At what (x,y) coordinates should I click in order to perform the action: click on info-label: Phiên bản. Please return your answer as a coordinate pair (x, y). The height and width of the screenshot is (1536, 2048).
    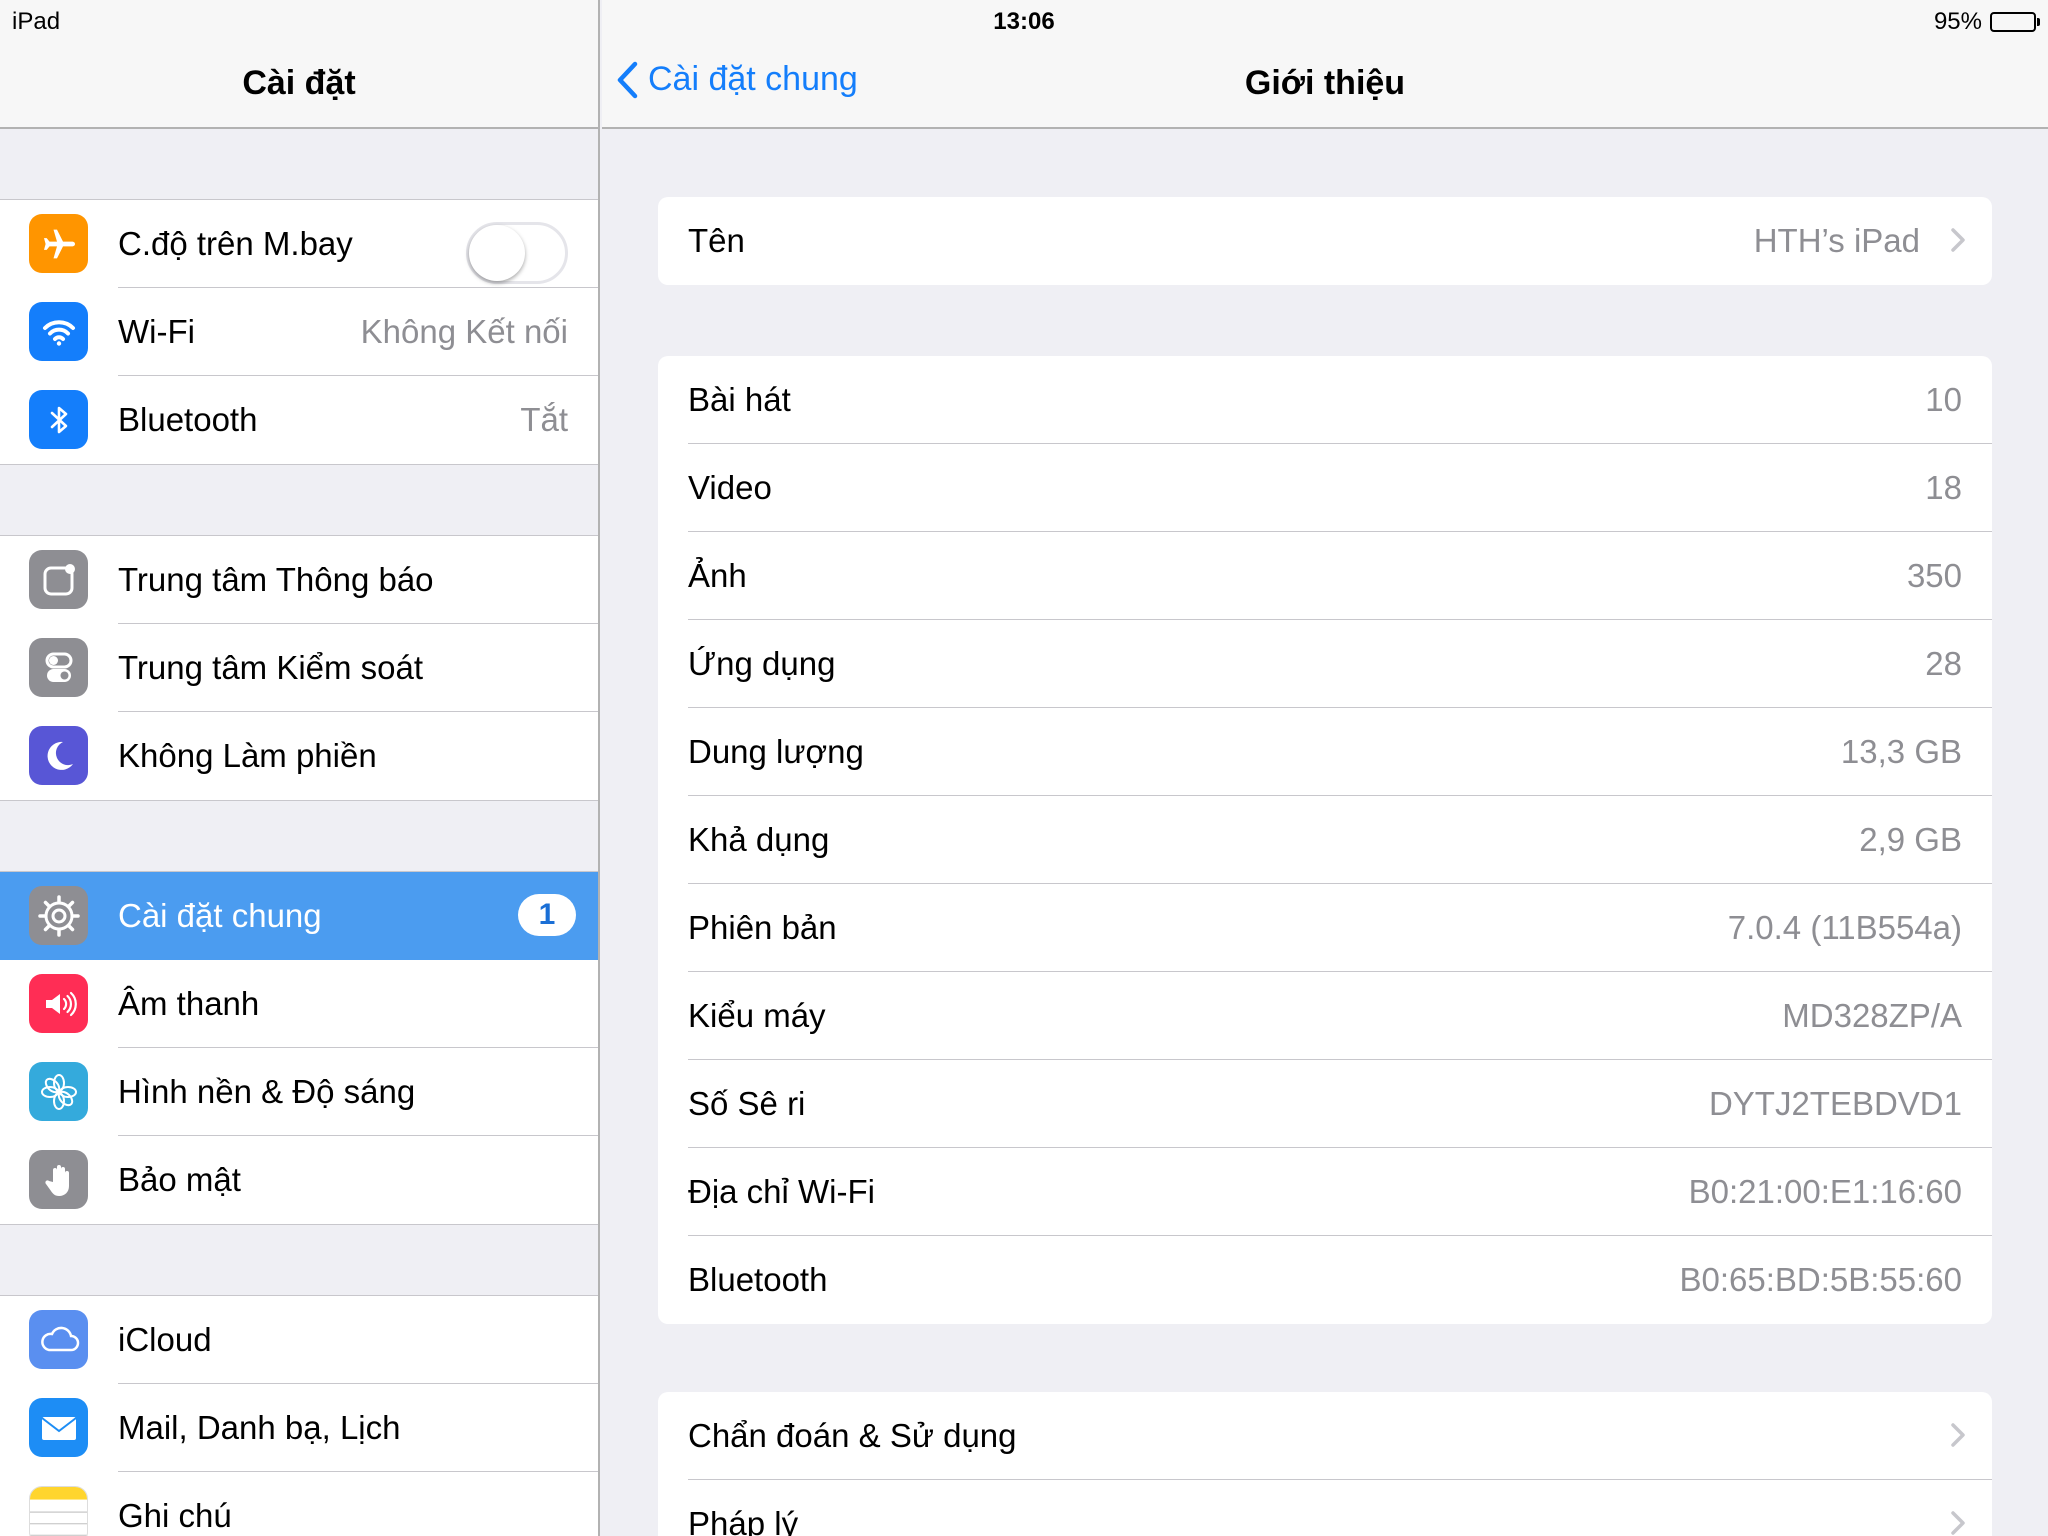
    Looking at the image, I should click on (762, 927).